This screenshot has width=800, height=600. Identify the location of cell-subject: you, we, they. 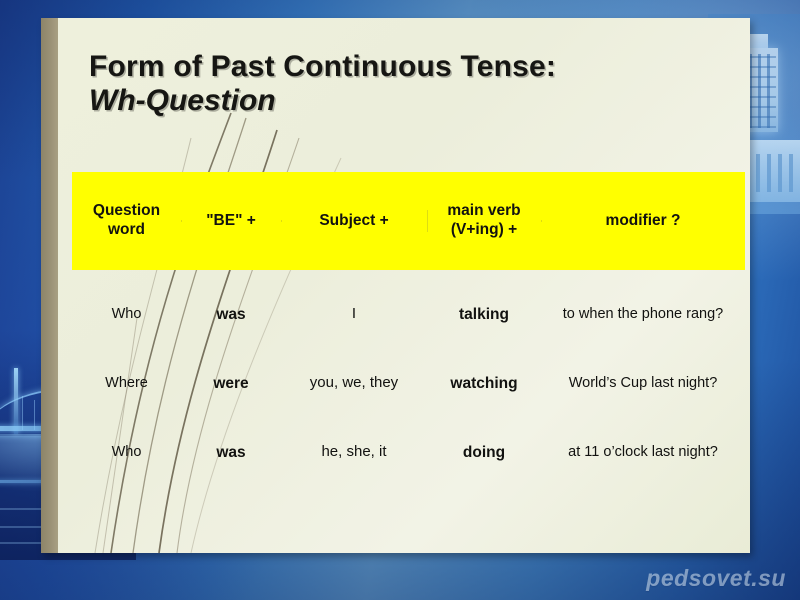
(354, 383).